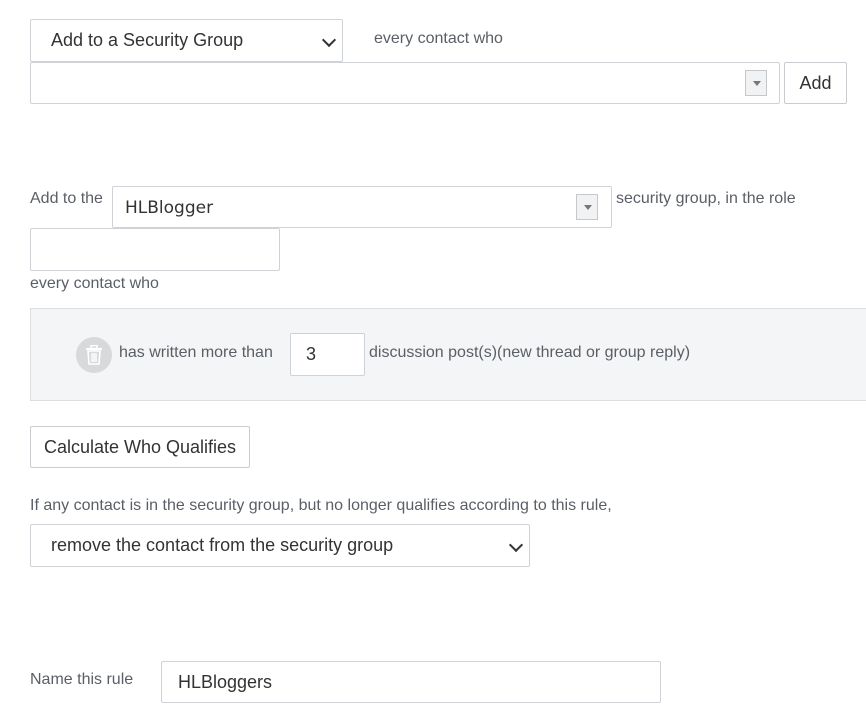  What do you see at coordinates (815, 83) in the screenshot?
I see `add-button: Add` at bounding box center [815, 83].